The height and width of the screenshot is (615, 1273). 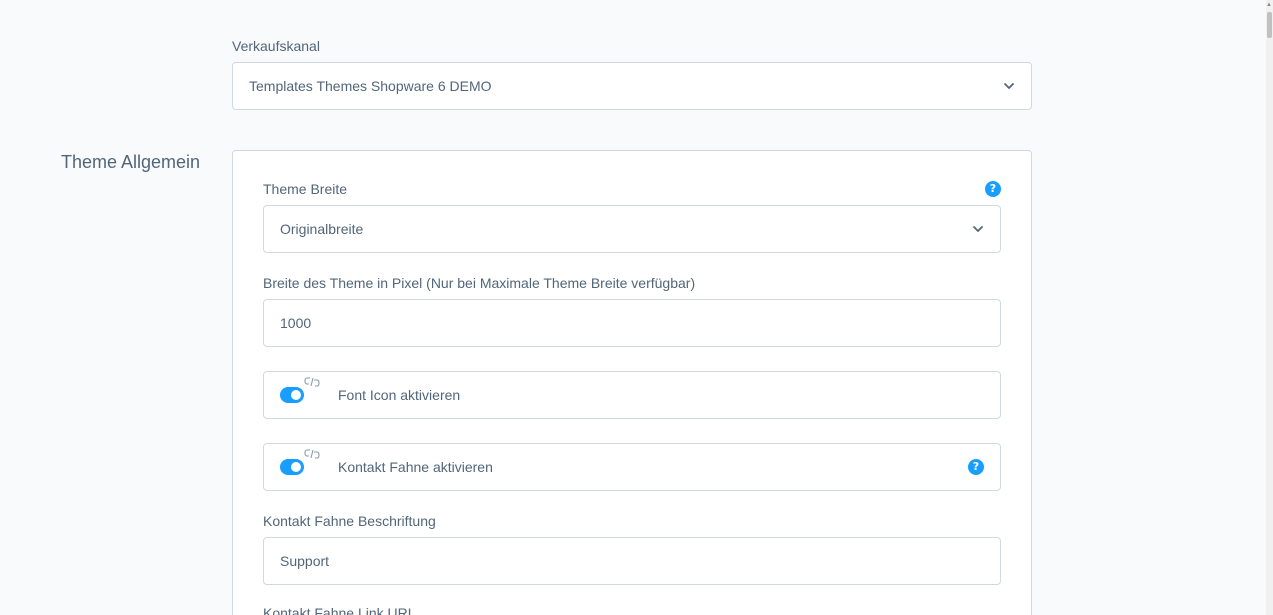 What do you see at coordinates (632, 323) in the screenshot?
I see `theme-pixel-width-input: 1000` at bounding box center [632, 323].